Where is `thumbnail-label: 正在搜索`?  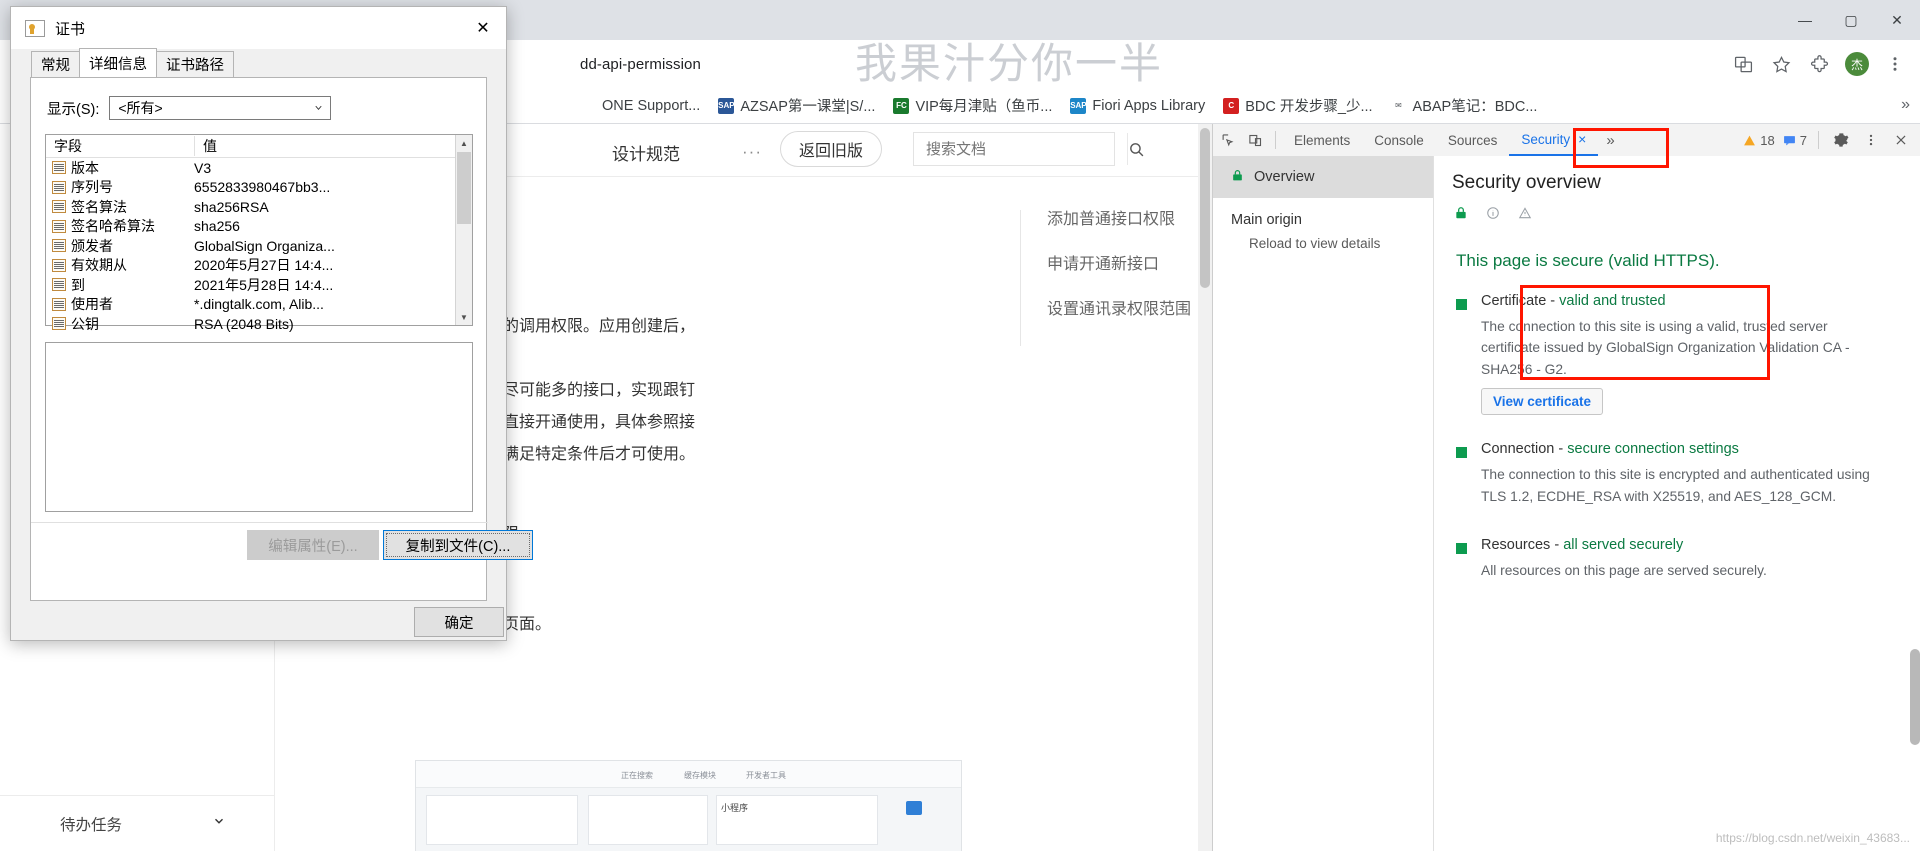 thumbnail-label: 正在搜索 is located at coordinates (637, 775).